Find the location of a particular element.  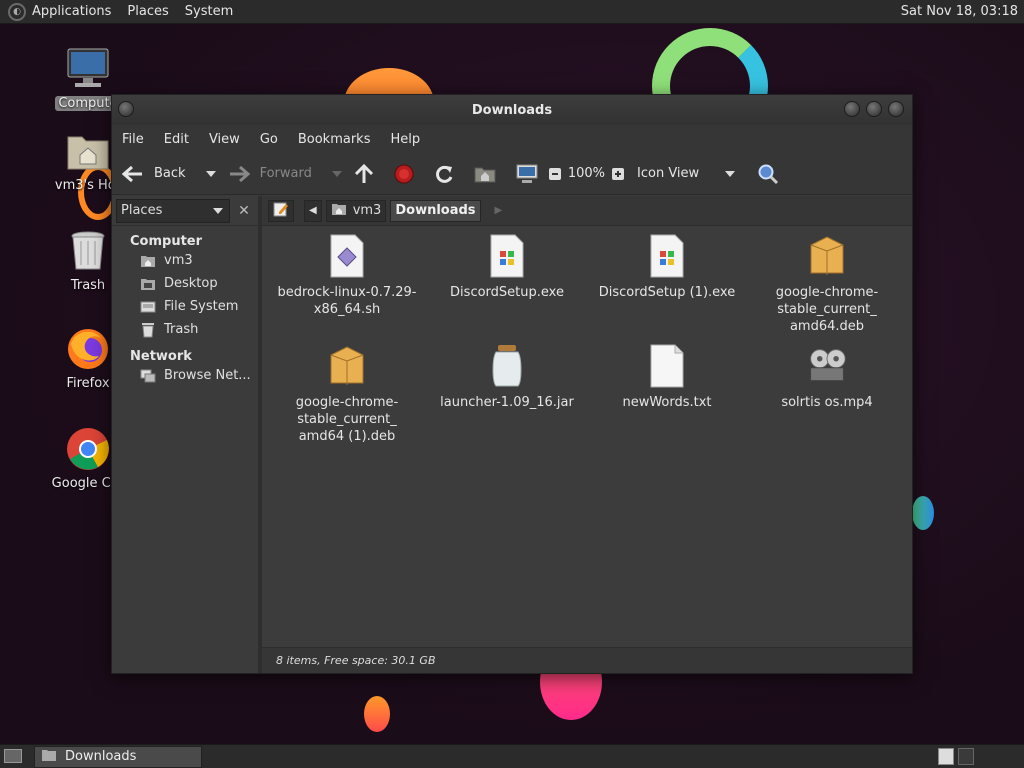

path-segment-downloads: Downloads is located at coordinates (435, 210).